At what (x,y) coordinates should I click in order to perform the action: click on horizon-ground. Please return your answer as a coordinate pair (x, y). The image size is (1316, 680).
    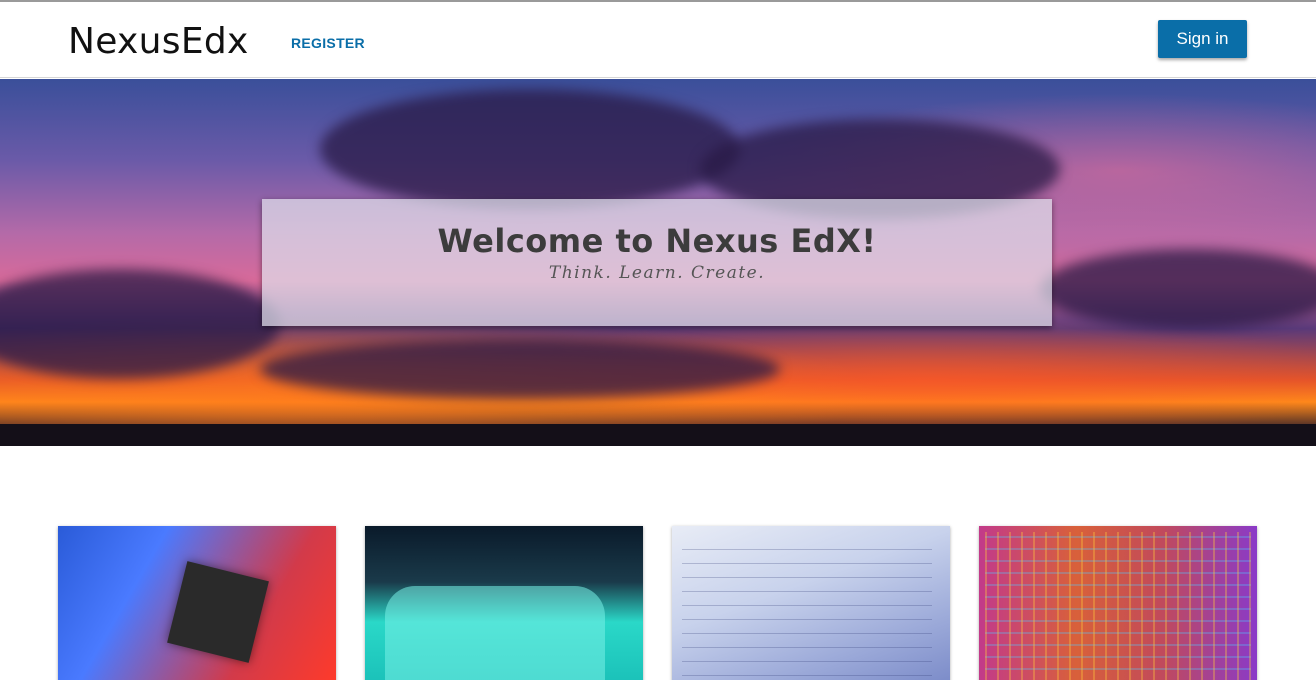
    Looking at the image, I should click on (658, 435).